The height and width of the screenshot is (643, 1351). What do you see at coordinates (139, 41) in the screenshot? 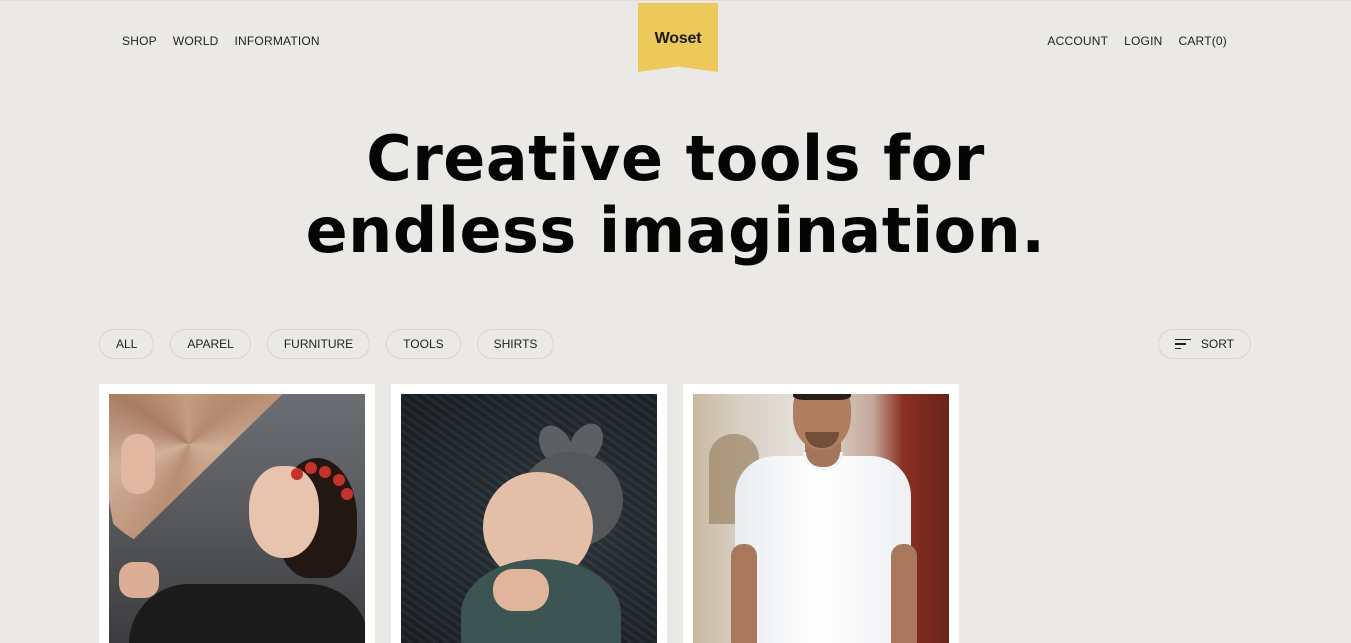
I see `nav-link-shop: SHOP` at bounding box center [139, 41].